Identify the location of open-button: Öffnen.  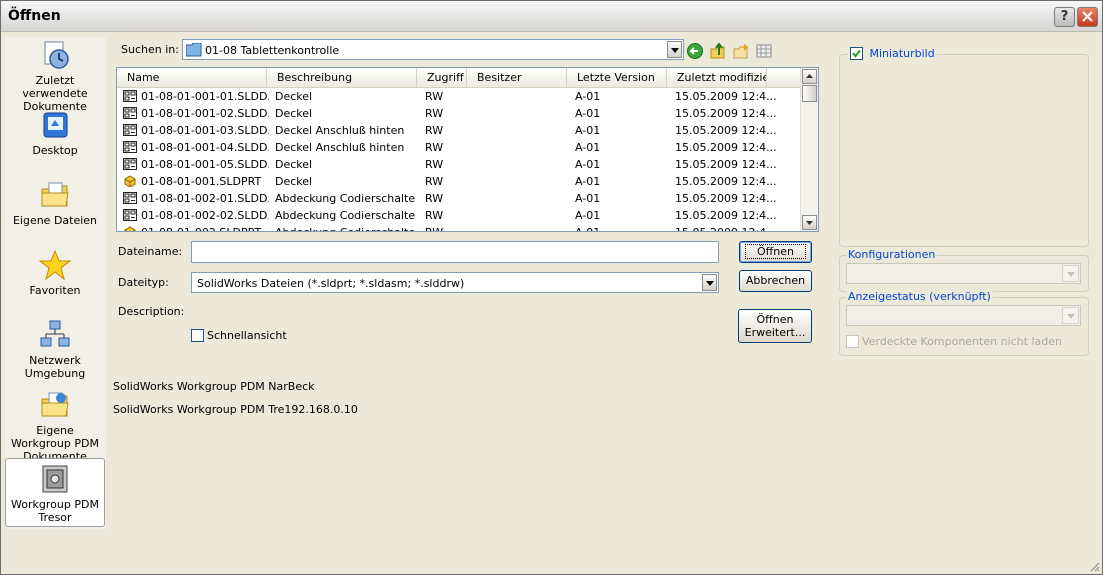
(775, 252).